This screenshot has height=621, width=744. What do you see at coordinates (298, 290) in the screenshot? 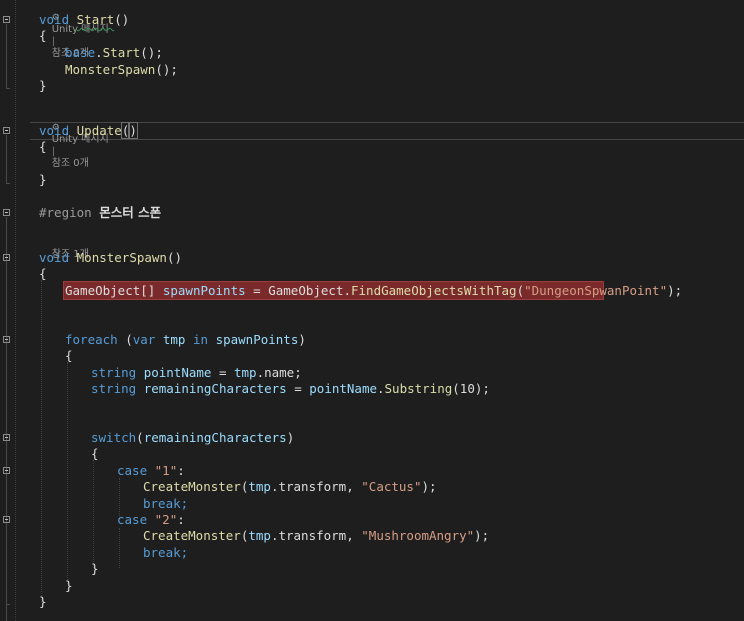
I see `code-text: = GameObject.` at bounding box center [298, 290].